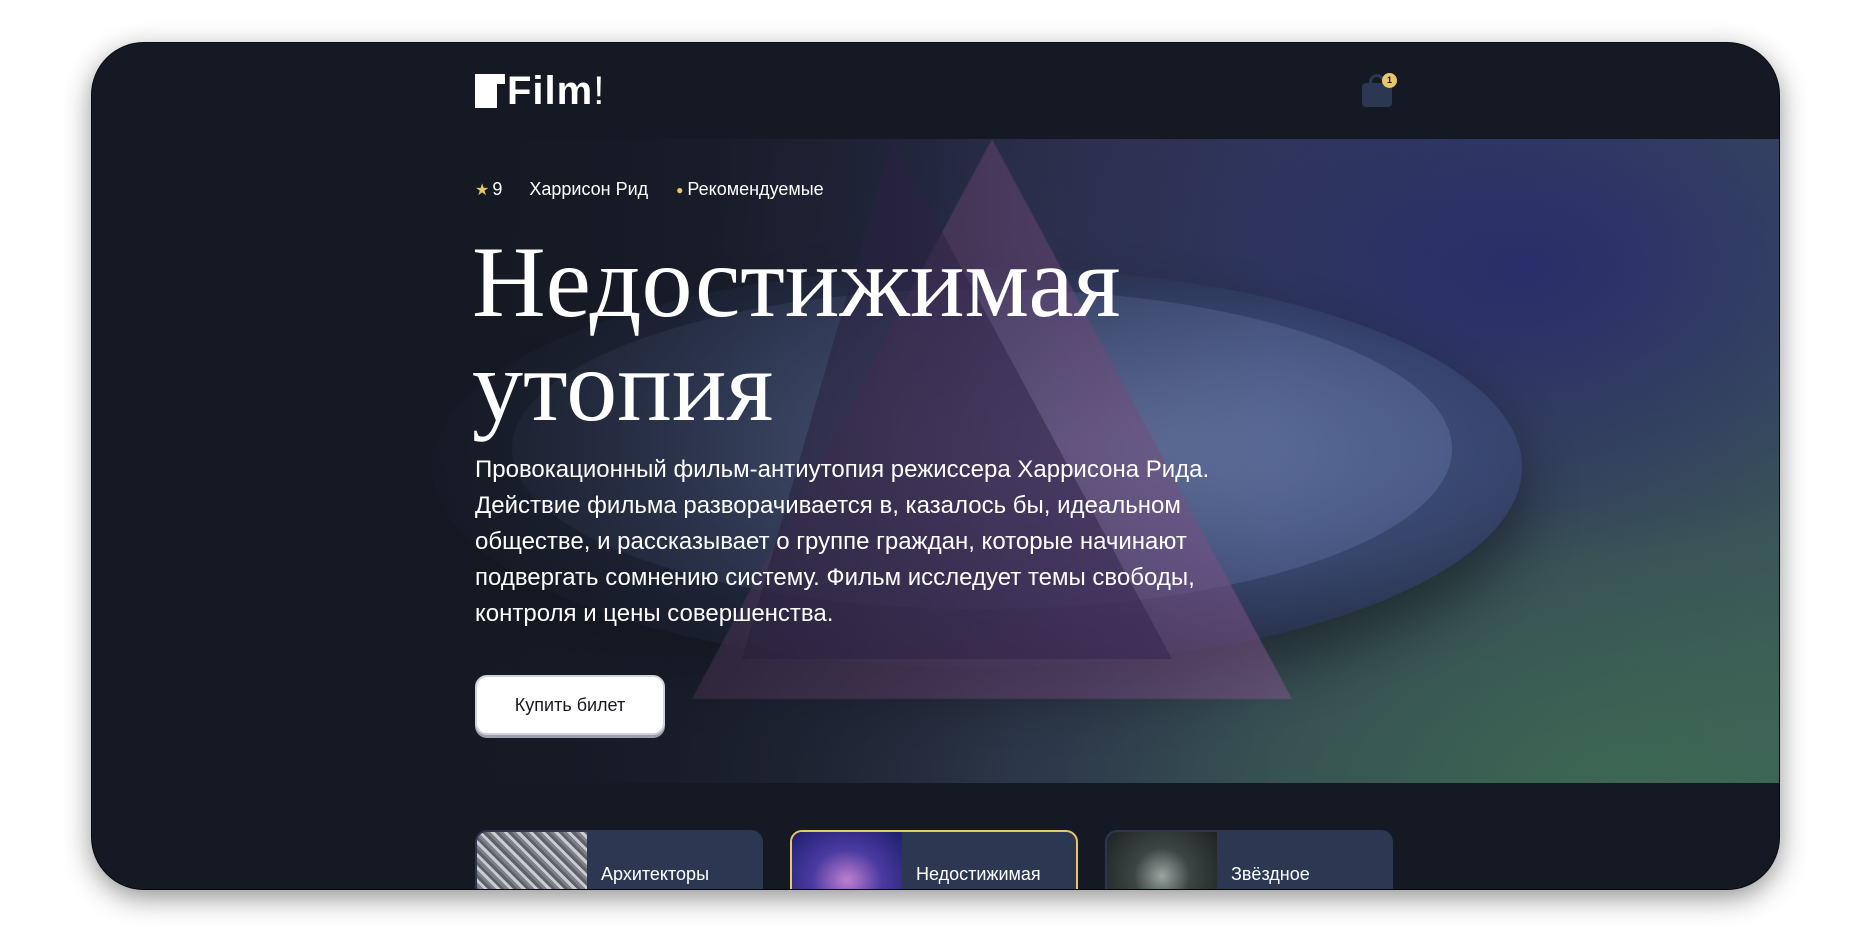 This screenshot has width=1870, height=927. Describe the element at coordinates (1378, 91) in the screenshot. I see `cart-button: 1` at that location.